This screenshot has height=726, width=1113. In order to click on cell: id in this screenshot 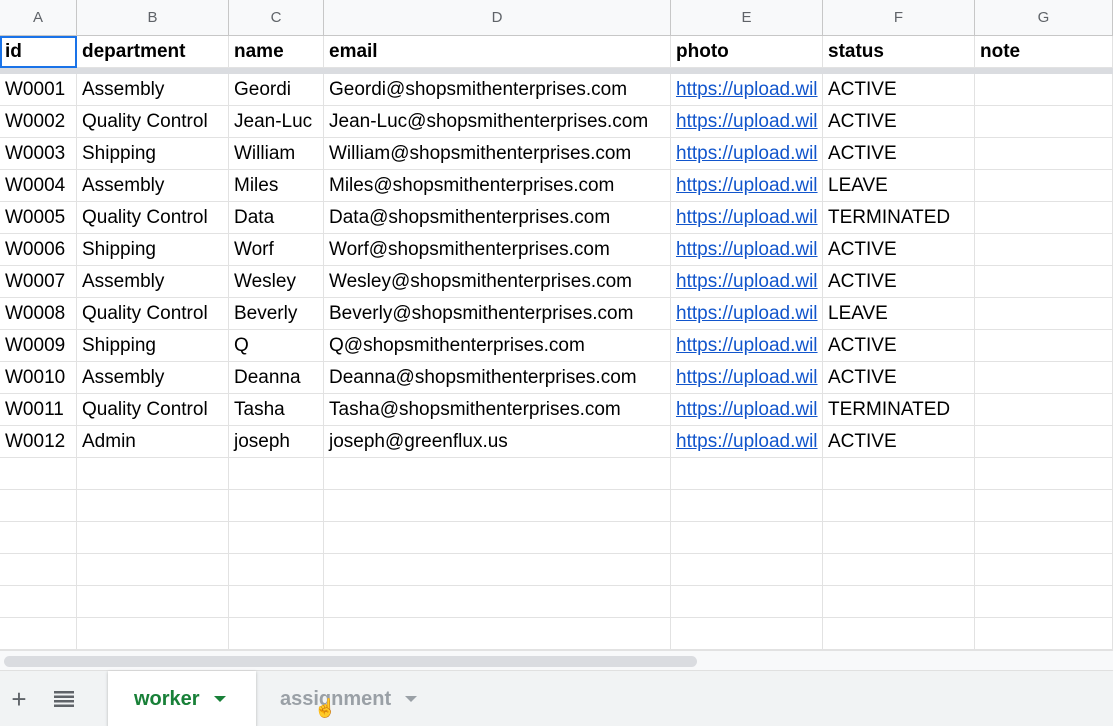, I will do `click(38, 52)`.